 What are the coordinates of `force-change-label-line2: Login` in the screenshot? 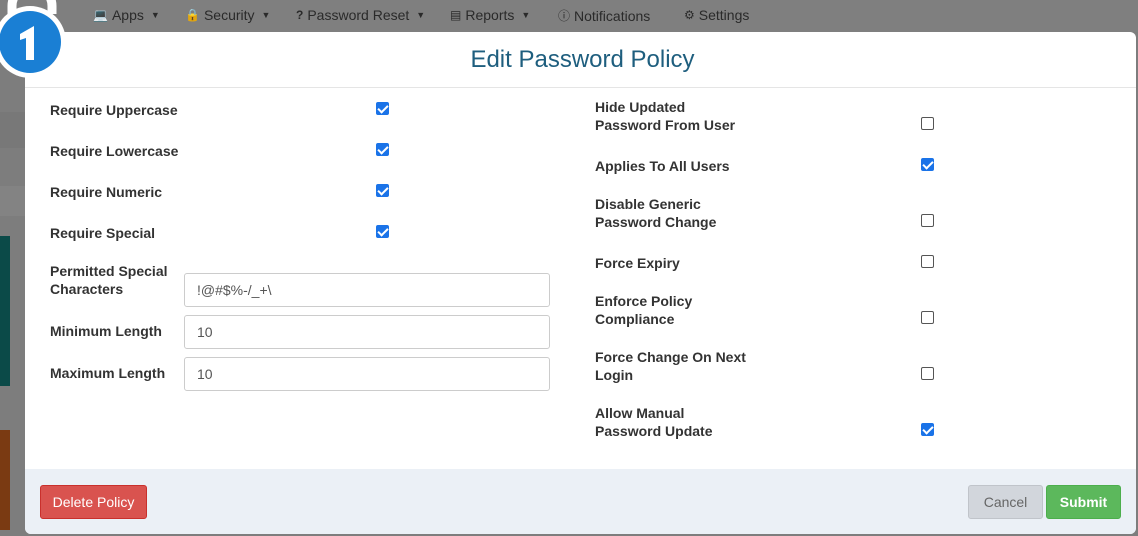 It's located at (614, 375).